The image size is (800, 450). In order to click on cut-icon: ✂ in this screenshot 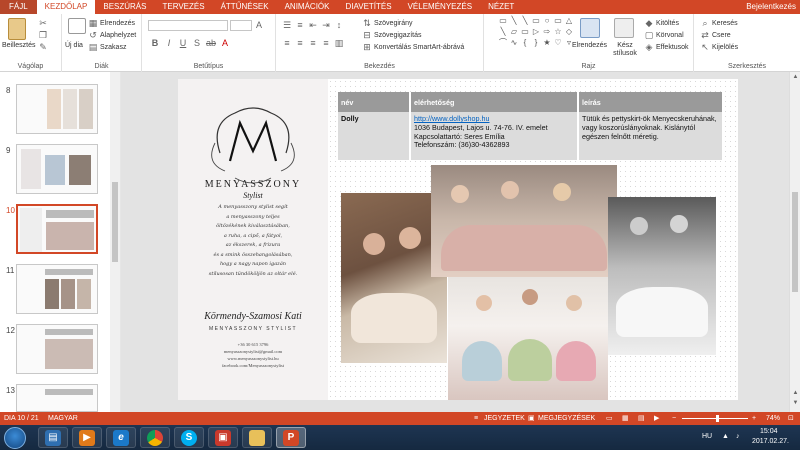, I will do `click(43, 23)`.